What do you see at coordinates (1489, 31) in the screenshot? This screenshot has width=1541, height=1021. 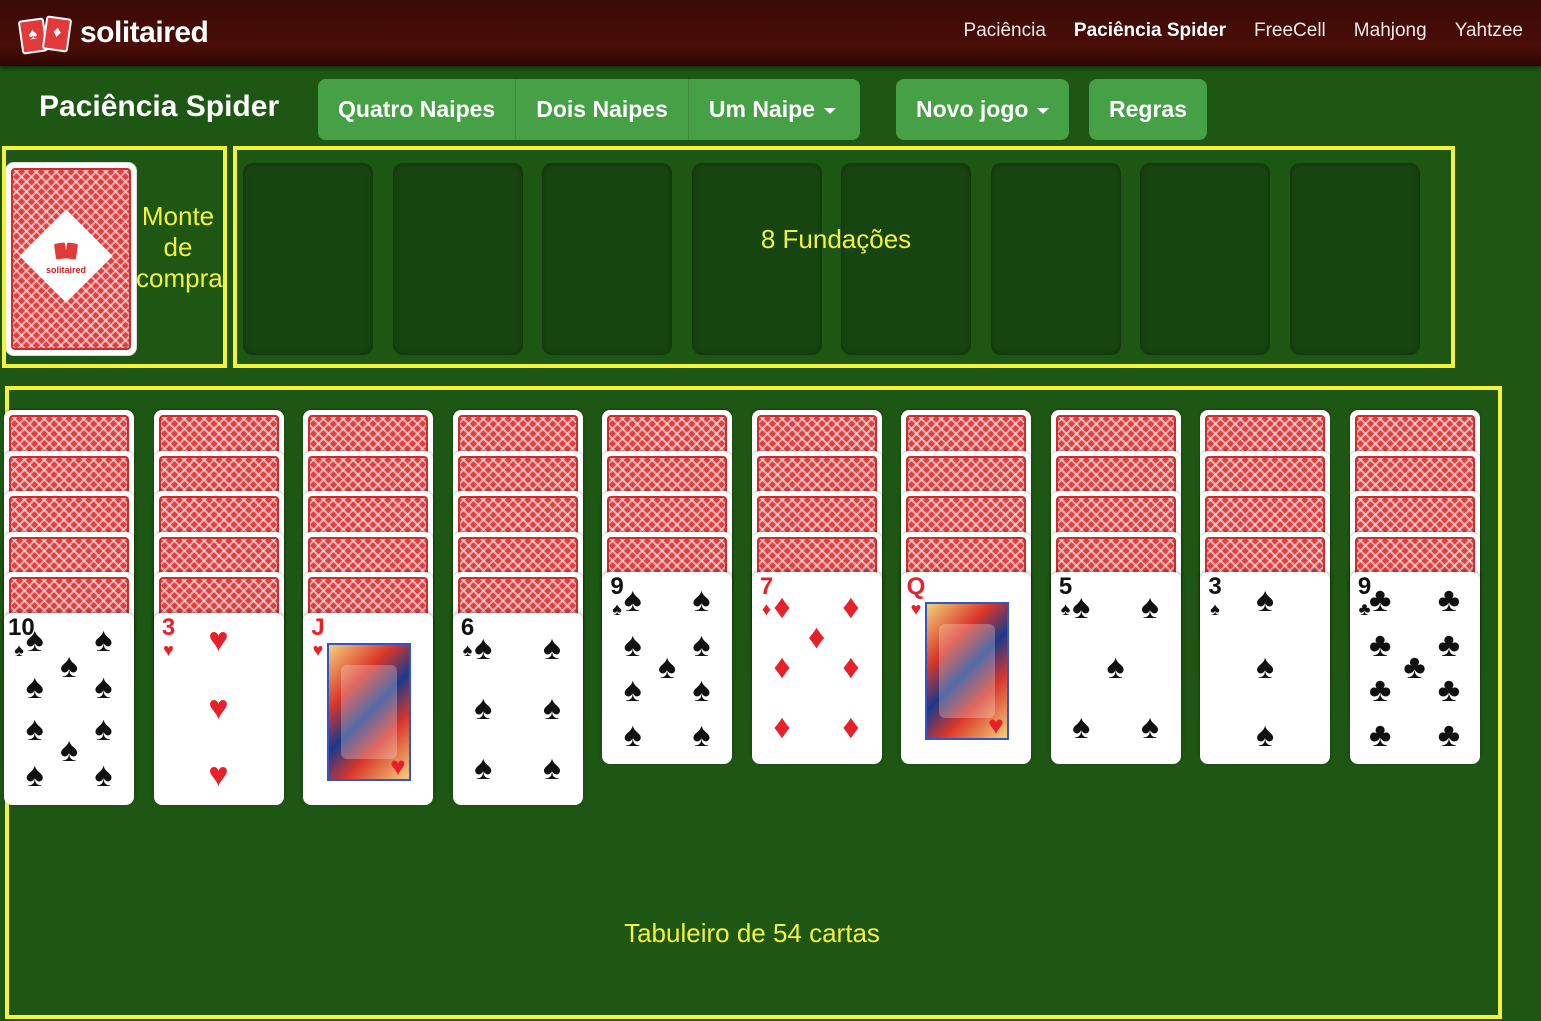 I see `nav-link: Yahtzee` at bounding box center [1489, 31].